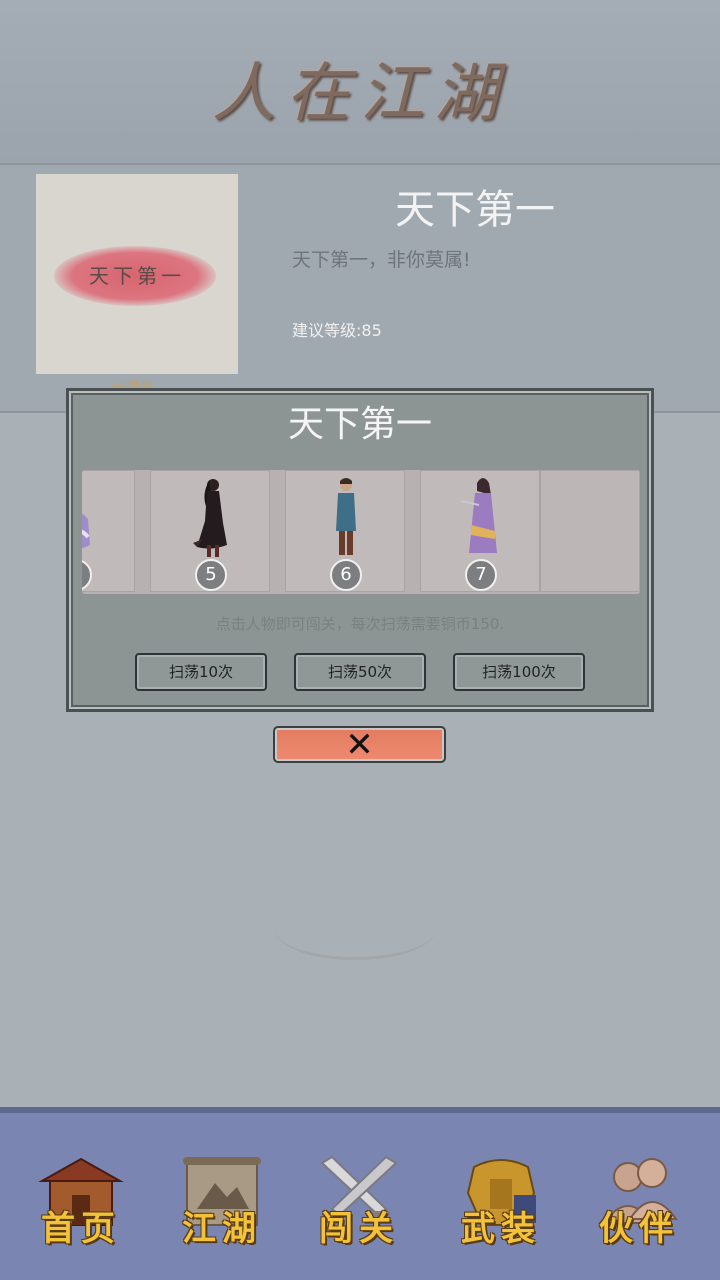 The image size is (720, 1280). What do you see at coordinates (639, 1229) in the screenshot?
I see `nav-label: 伙伴` at bounding box center [639, 1229].